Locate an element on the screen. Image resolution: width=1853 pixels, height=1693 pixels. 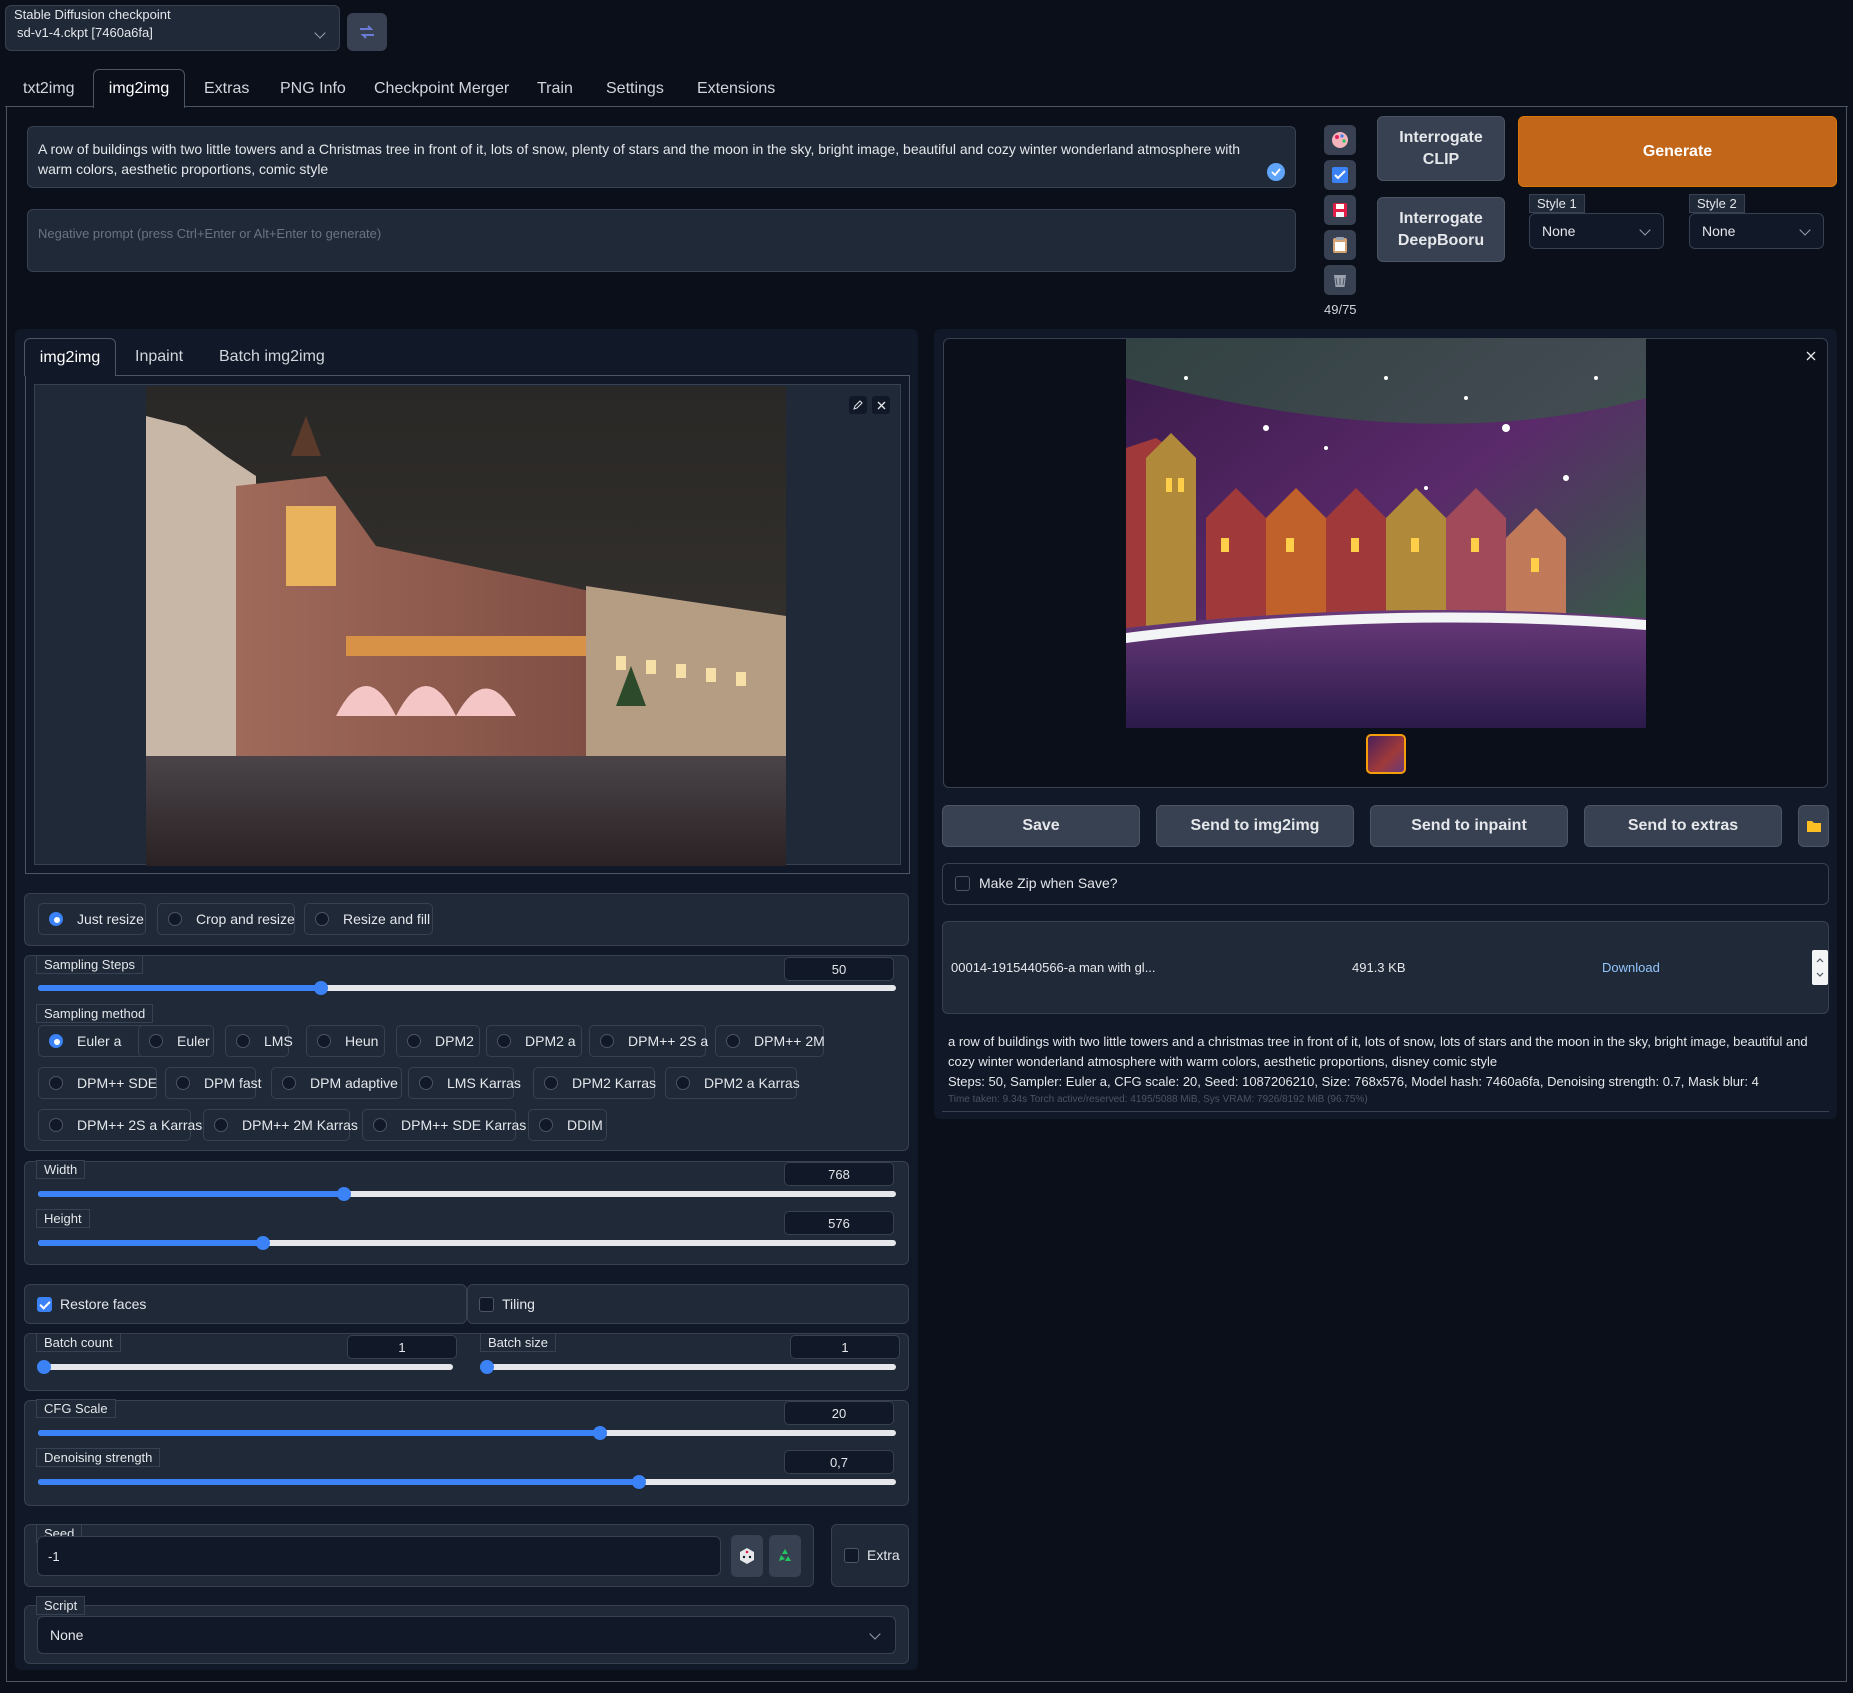
edit-icon is located at coordinates (858, 405).